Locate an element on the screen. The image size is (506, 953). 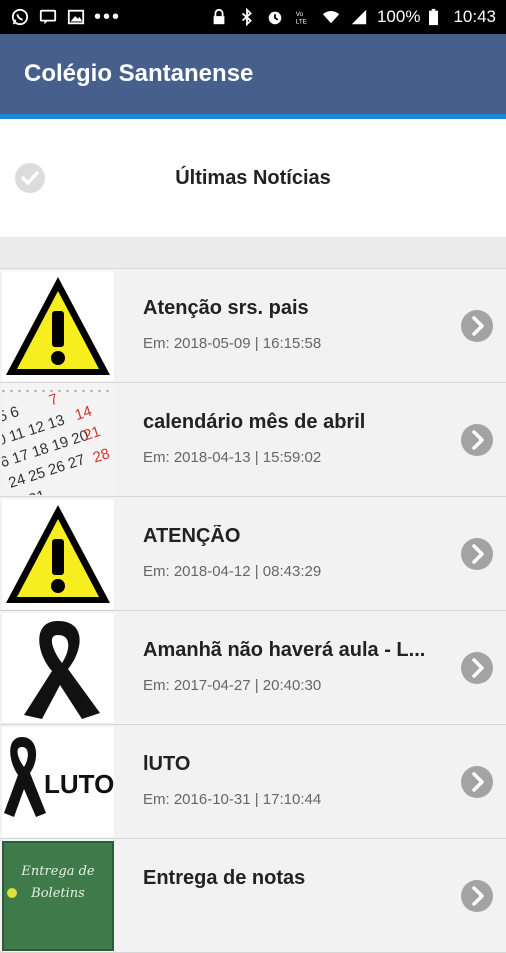
lock-icon is located at coordinates (219, 16).